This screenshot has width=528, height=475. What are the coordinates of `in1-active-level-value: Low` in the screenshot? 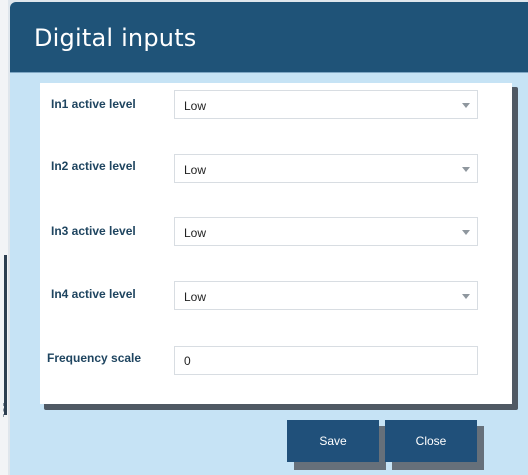 It's located at (195, 106).